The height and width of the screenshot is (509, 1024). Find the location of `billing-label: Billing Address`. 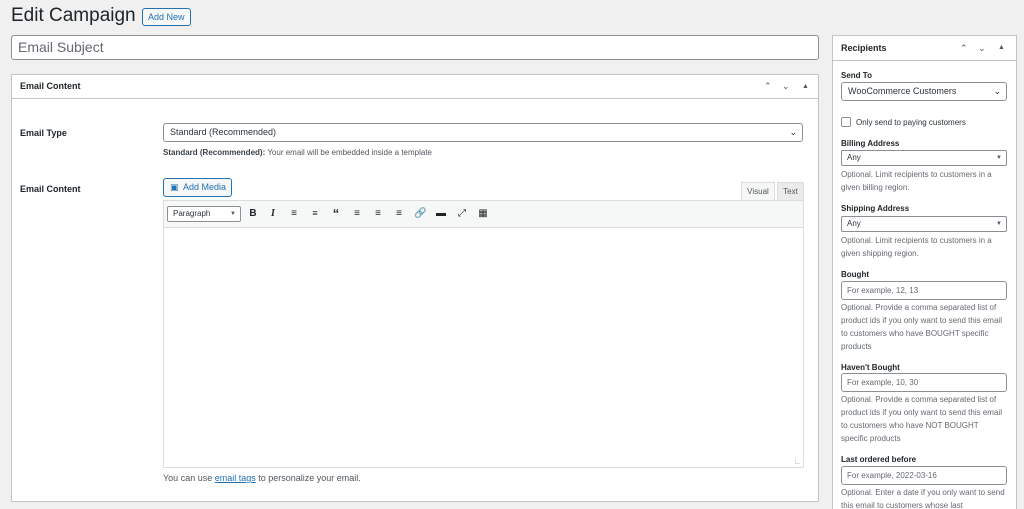

billing-label: Billing Address is located at coordinates (870, 143).